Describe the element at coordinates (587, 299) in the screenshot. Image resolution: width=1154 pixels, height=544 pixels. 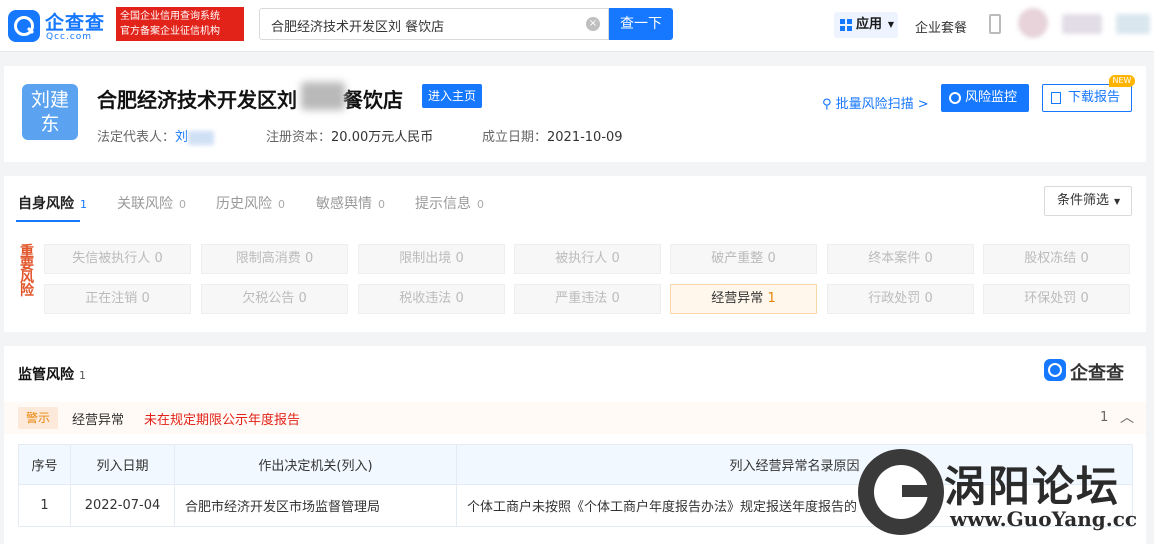
I see `risk-cell-serious-violation: 严重违法 0` at that location.